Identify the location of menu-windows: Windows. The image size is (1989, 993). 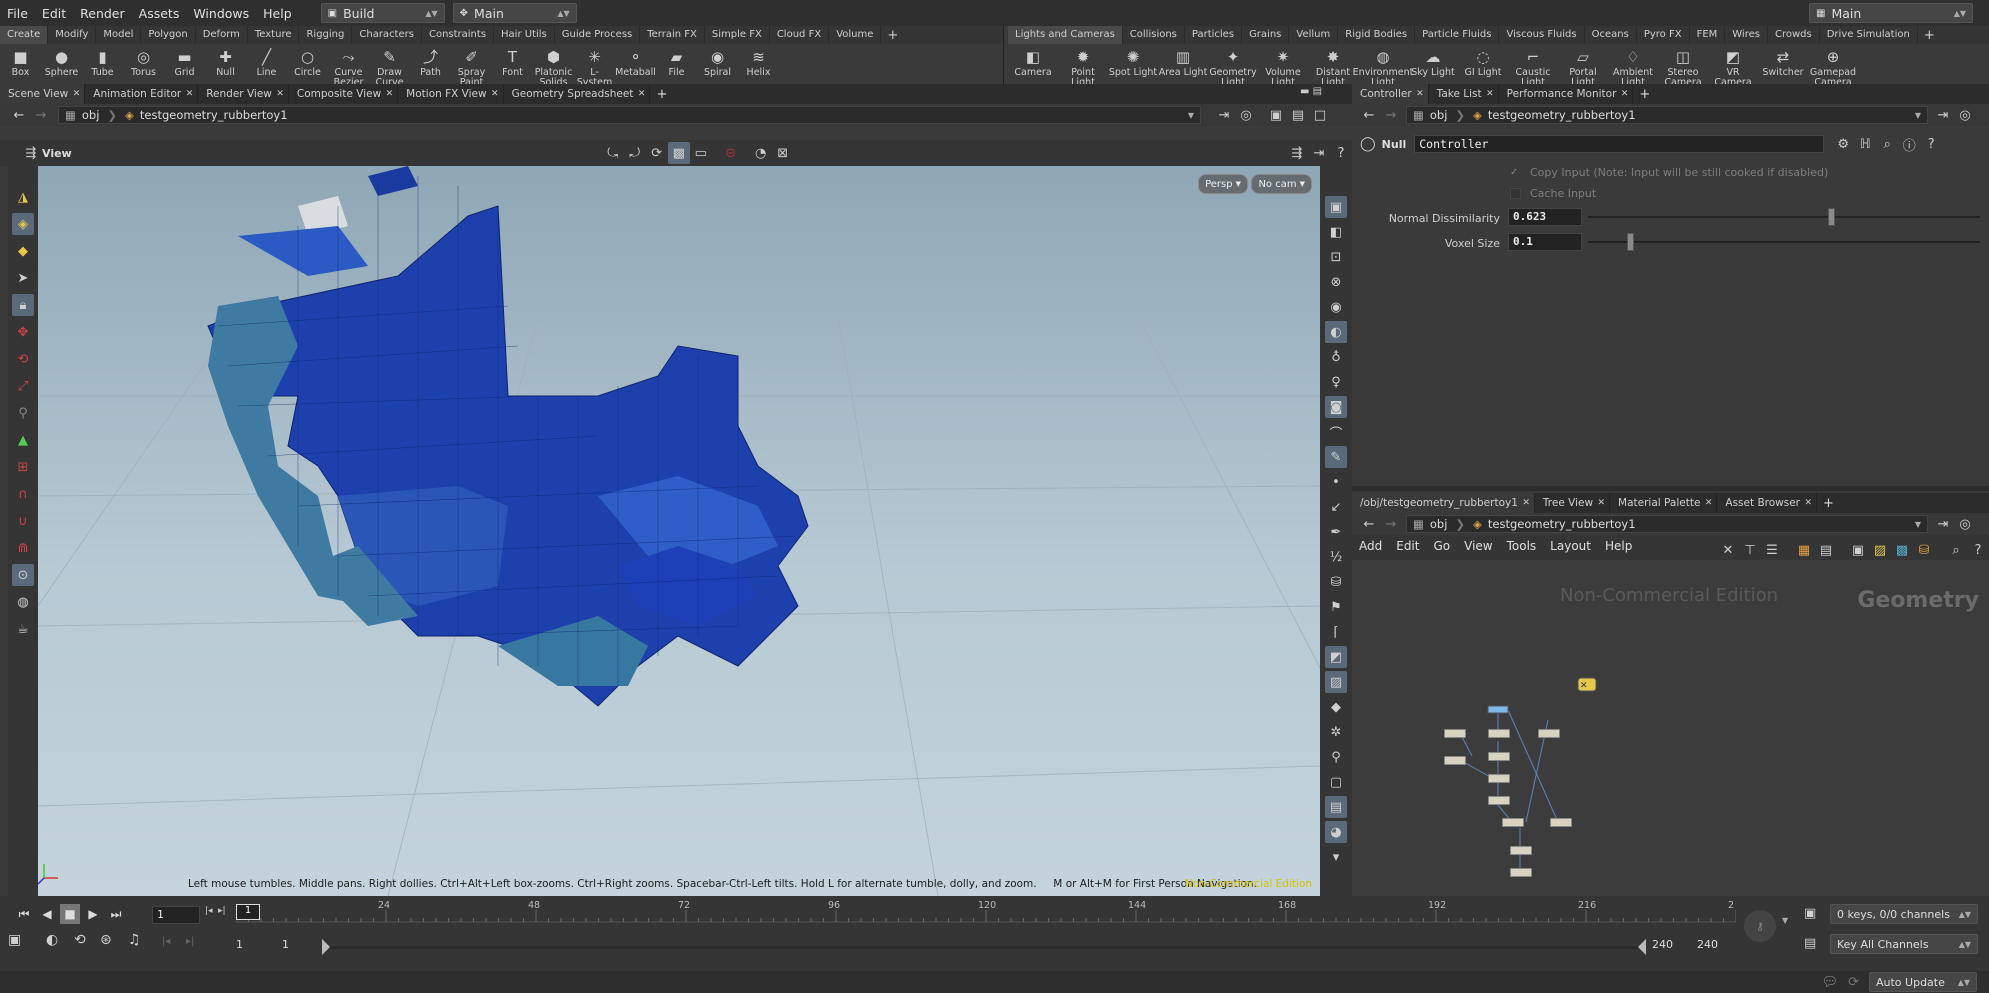
(221, 13).